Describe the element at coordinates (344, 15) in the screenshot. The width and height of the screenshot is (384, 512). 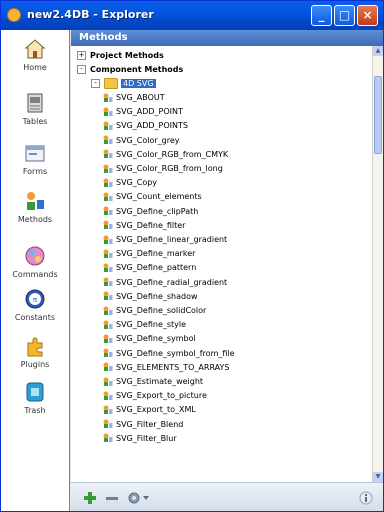
I see `maximize-button: □` at that location.